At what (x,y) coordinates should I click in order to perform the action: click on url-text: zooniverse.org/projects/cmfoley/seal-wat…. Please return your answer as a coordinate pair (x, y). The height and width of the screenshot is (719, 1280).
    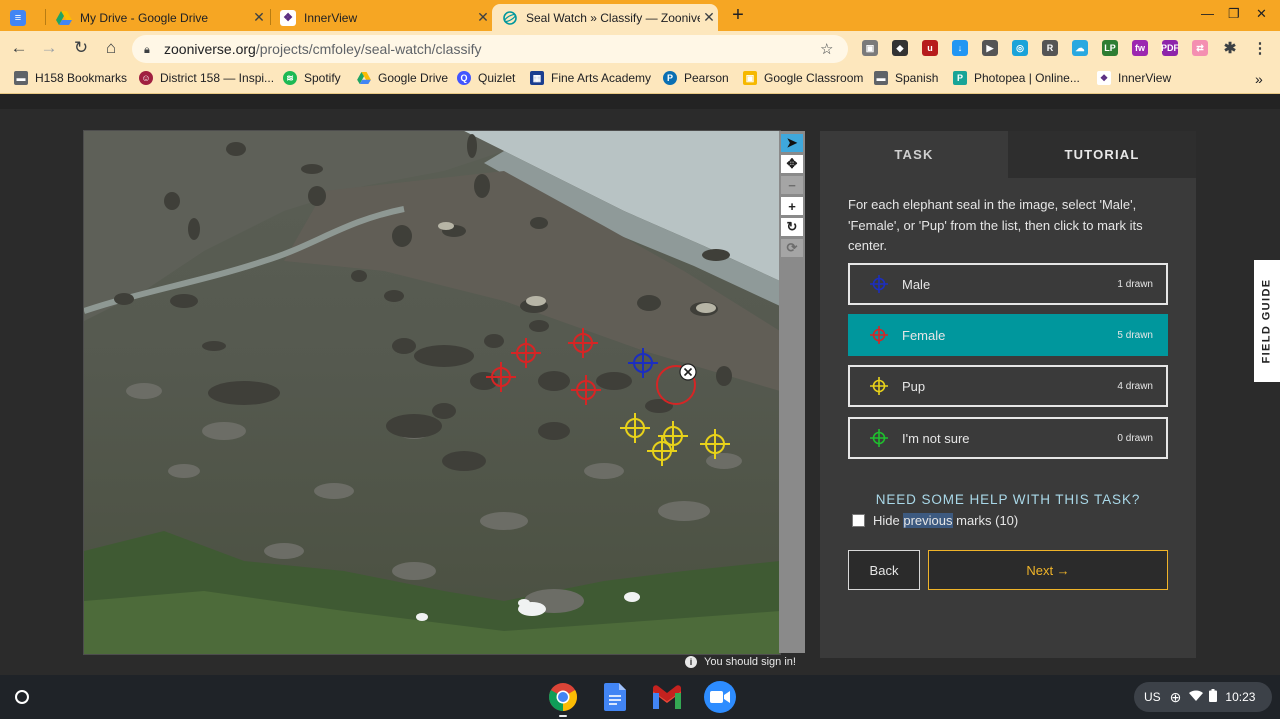
    Looking at the image, I should click on (492, 49).